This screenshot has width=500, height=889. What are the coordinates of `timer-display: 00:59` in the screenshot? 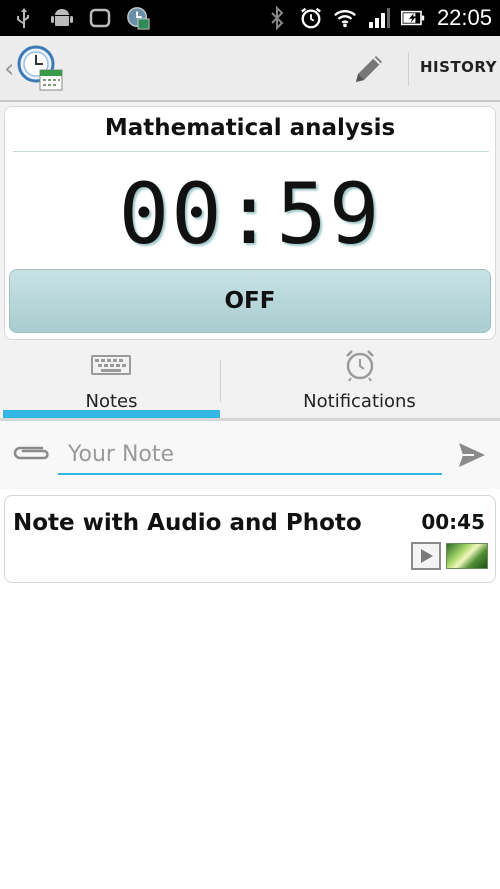 It's located at (250, 214).